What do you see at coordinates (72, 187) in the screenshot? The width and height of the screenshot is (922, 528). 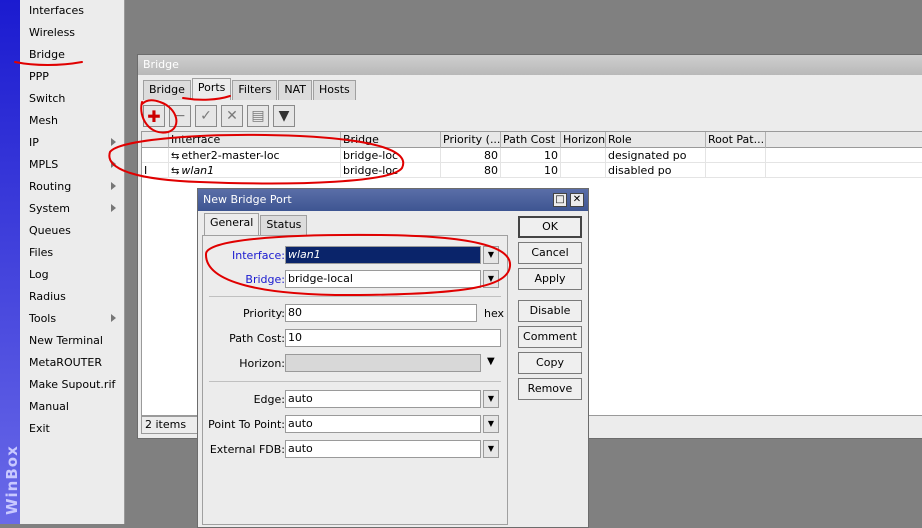 I see `menu-item-routing: Routing` at bounding box center [72, 187].